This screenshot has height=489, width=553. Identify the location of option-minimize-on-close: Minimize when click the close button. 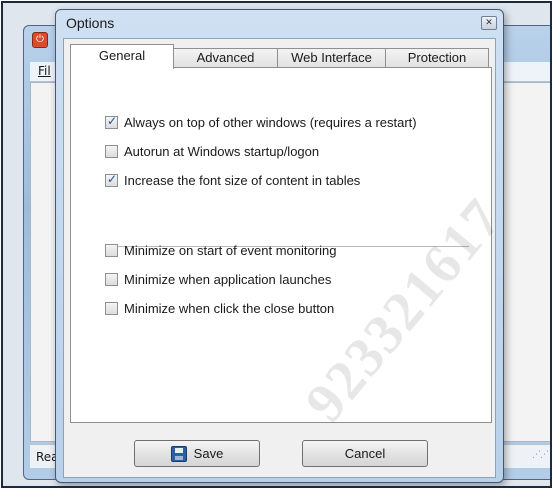
(219, 308).